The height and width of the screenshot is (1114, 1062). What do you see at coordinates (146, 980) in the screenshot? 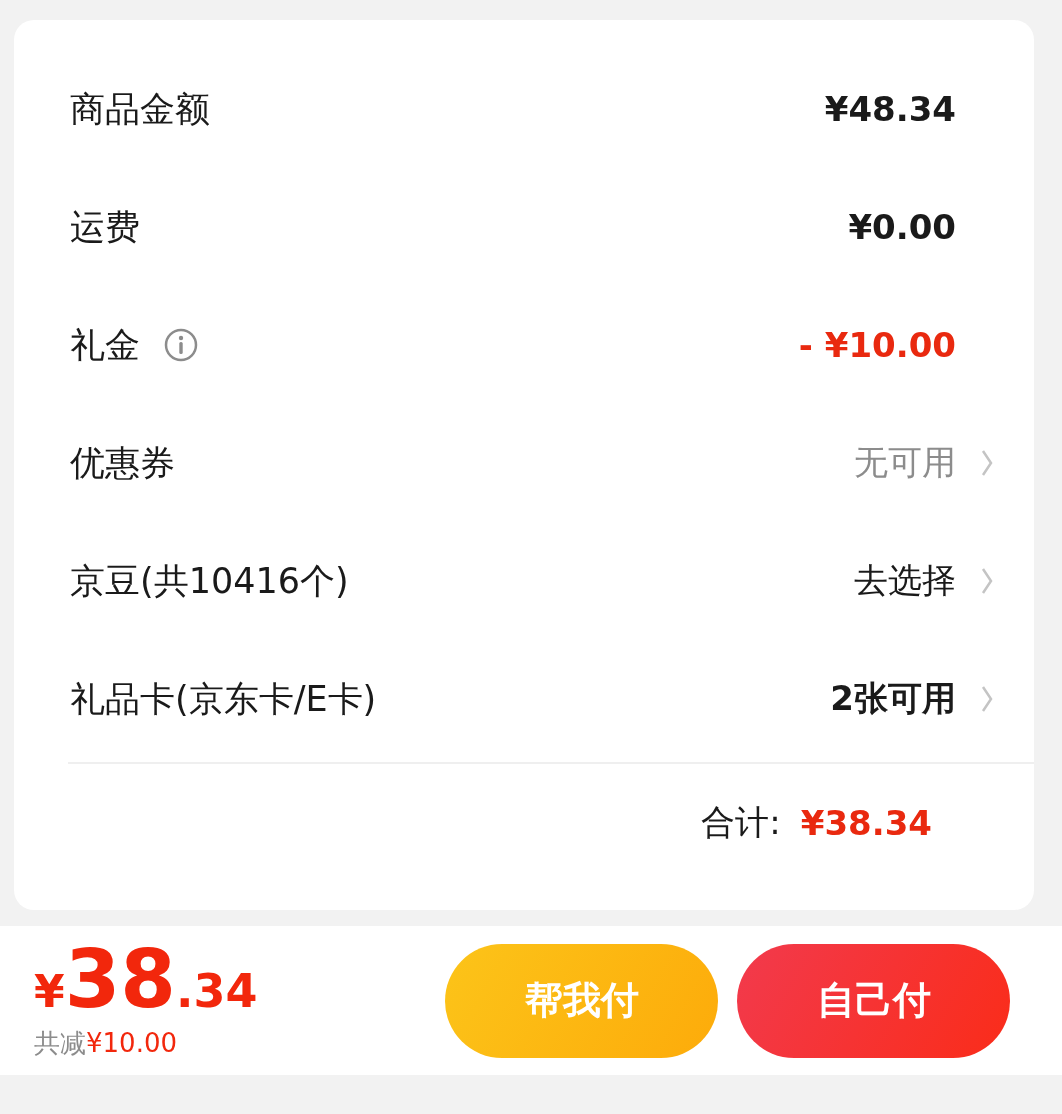
I see `total-price: ¥38.34` at bounding box center [146, 980].